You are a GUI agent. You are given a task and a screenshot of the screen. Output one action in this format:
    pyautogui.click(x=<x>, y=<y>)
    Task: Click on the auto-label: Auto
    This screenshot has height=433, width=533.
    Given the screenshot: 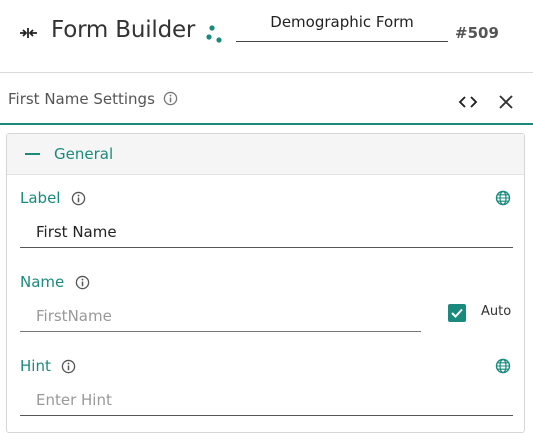 What is the action you would take?
    pyautogui.click(x=496, y=311)
    